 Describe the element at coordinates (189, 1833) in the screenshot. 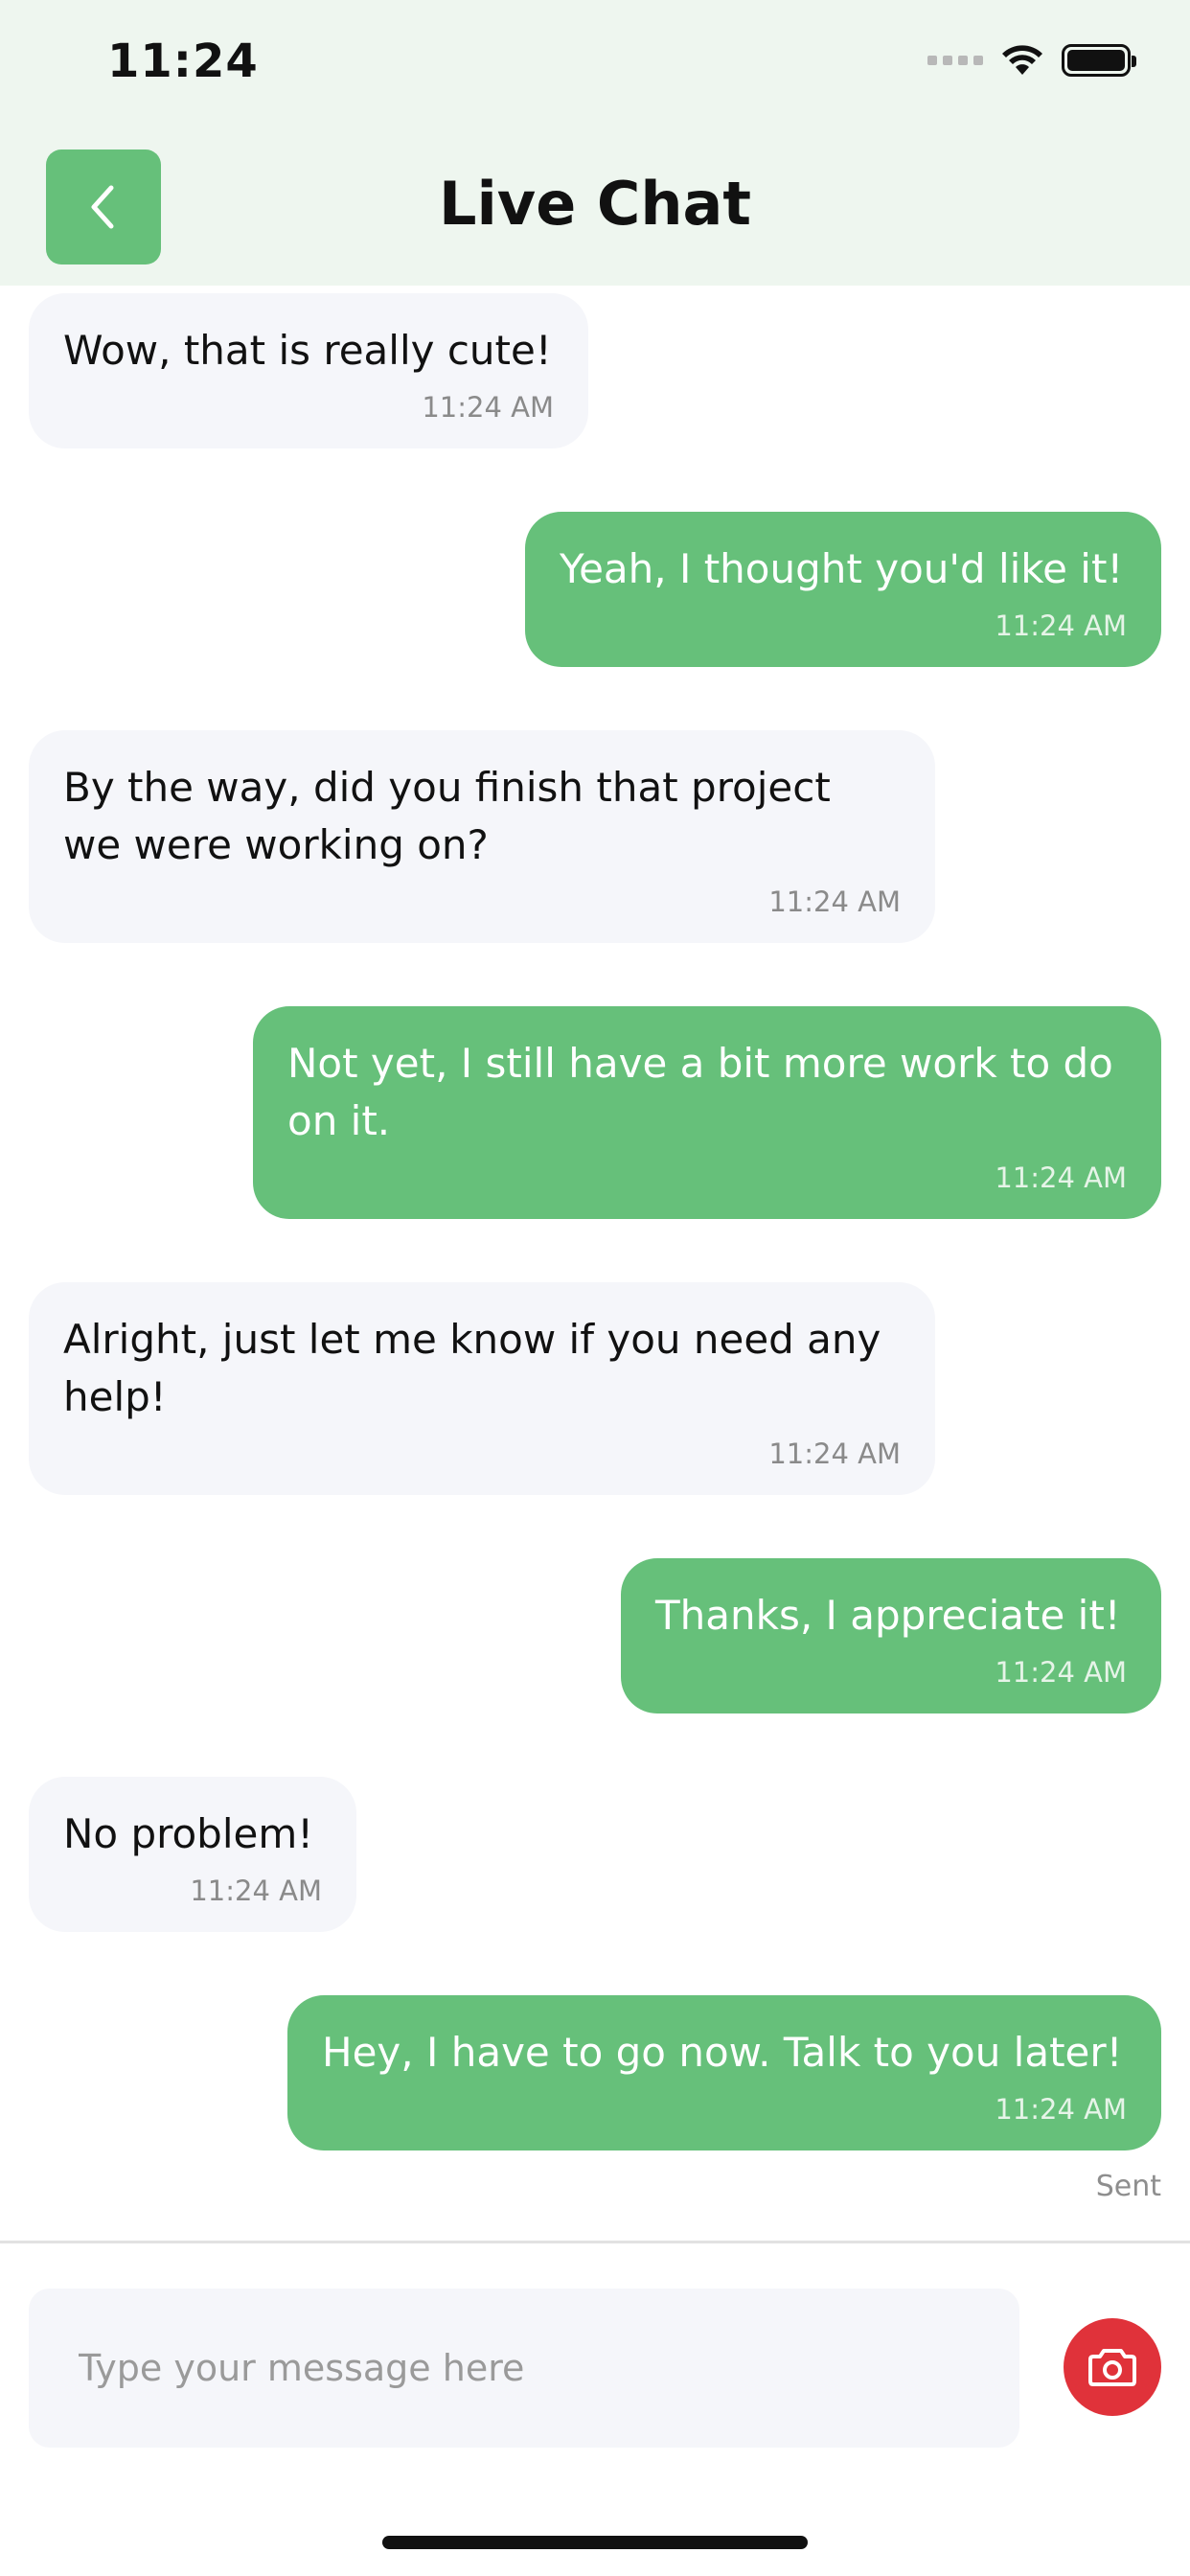

I see `message-text: No problem!` at that location.